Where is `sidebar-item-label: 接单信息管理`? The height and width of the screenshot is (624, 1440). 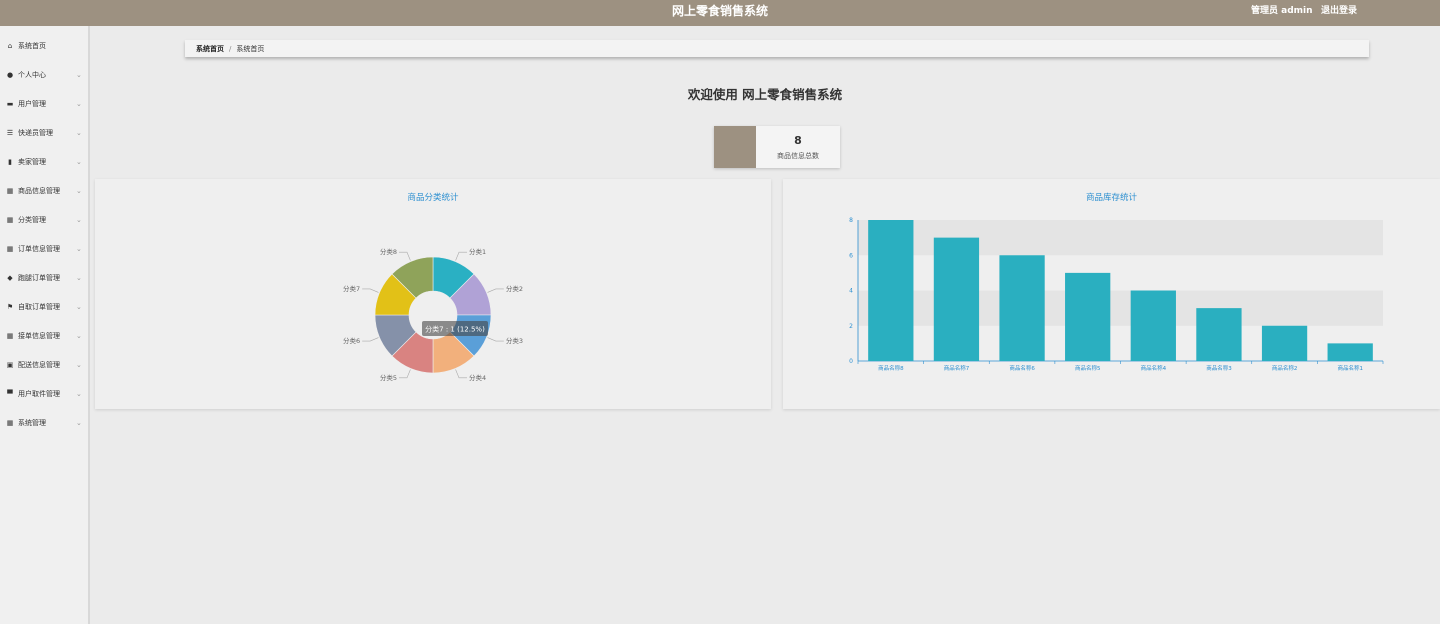 sidebar-item-label: 接单信息管理 is located at coordinates (39, 335).